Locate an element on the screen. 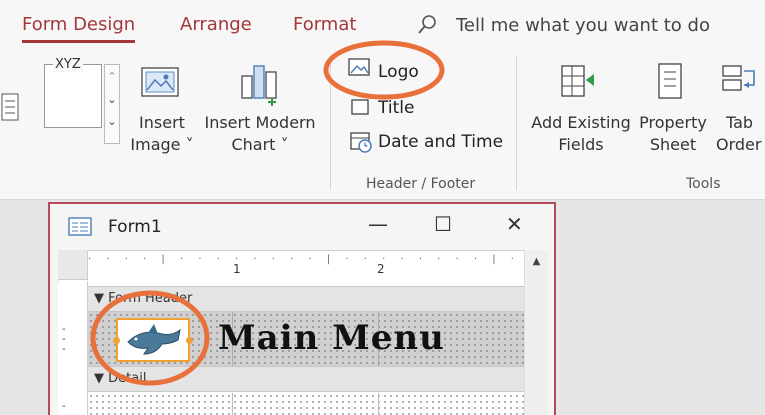 This screenshot has height=415, width=765. form-selector is located at coordinates (73, 265).